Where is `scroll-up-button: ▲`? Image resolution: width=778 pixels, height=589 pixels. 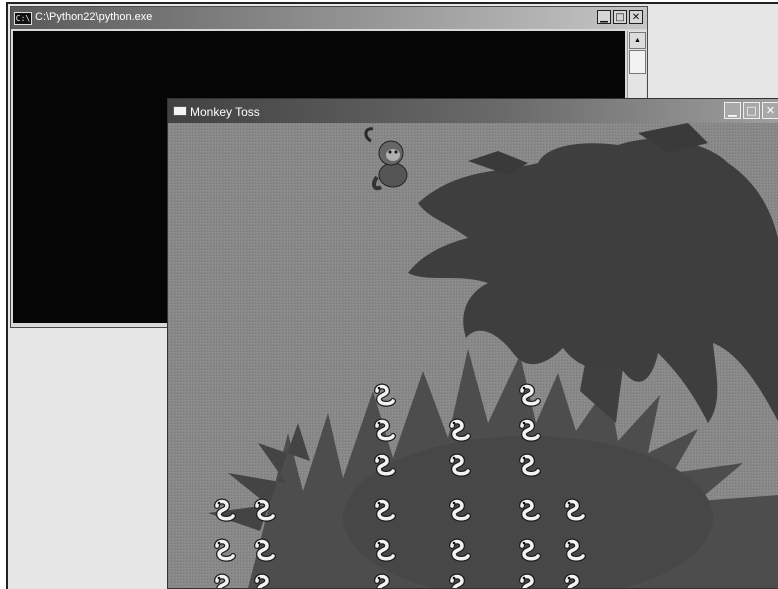
scroll-up-button: ▲ is located at coordinates (637, 40).